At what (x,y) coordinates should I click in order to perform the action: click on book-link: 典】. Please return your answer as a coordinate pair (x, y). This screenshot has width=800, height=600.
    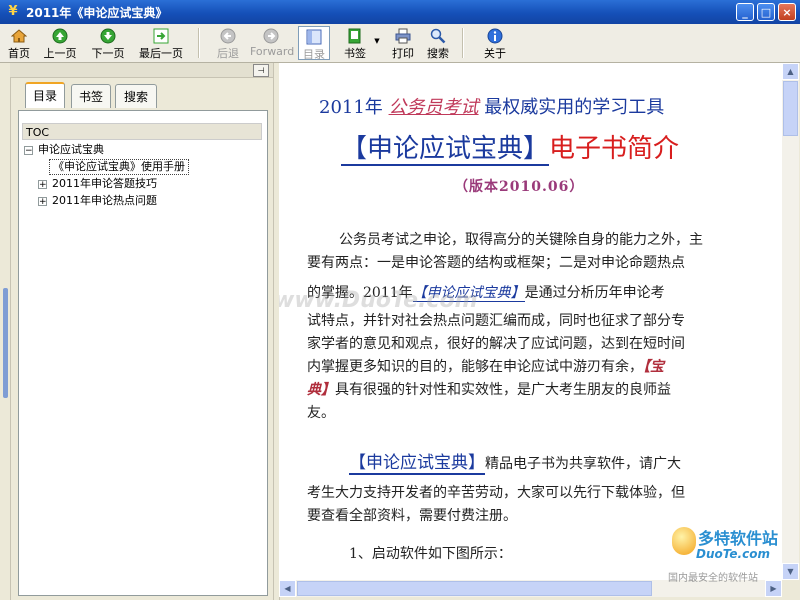
    Looking at the image, I should click on (321, 390).